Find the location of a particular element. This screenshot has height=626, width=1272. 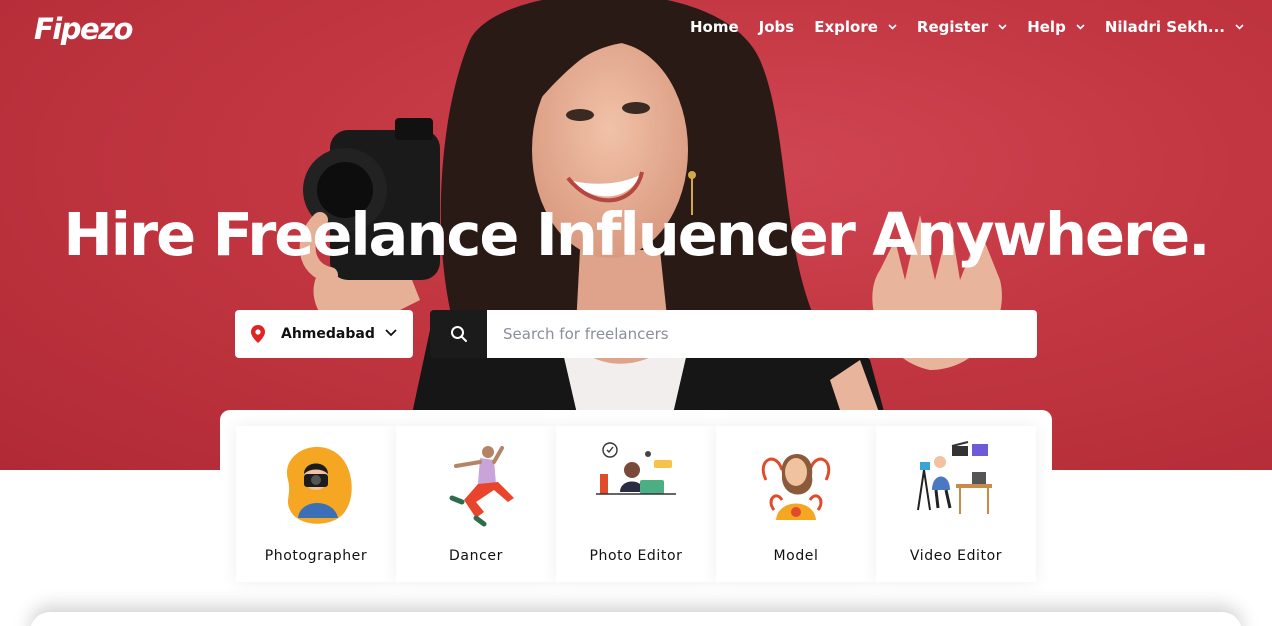

nav-help: Help is located at coordinates (1056, 27).